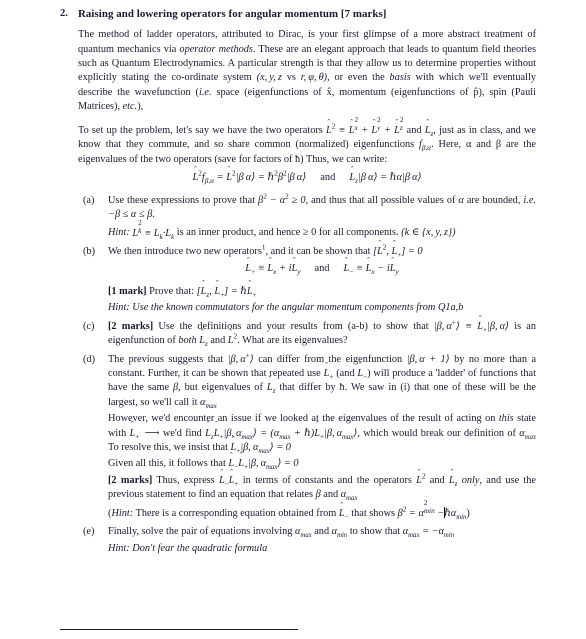 This screenshot has width=586, height=639. Describe the element at coordinates (437, 480) in the screenshot. I see `subitem-d-p4-text-3: and` at that location.